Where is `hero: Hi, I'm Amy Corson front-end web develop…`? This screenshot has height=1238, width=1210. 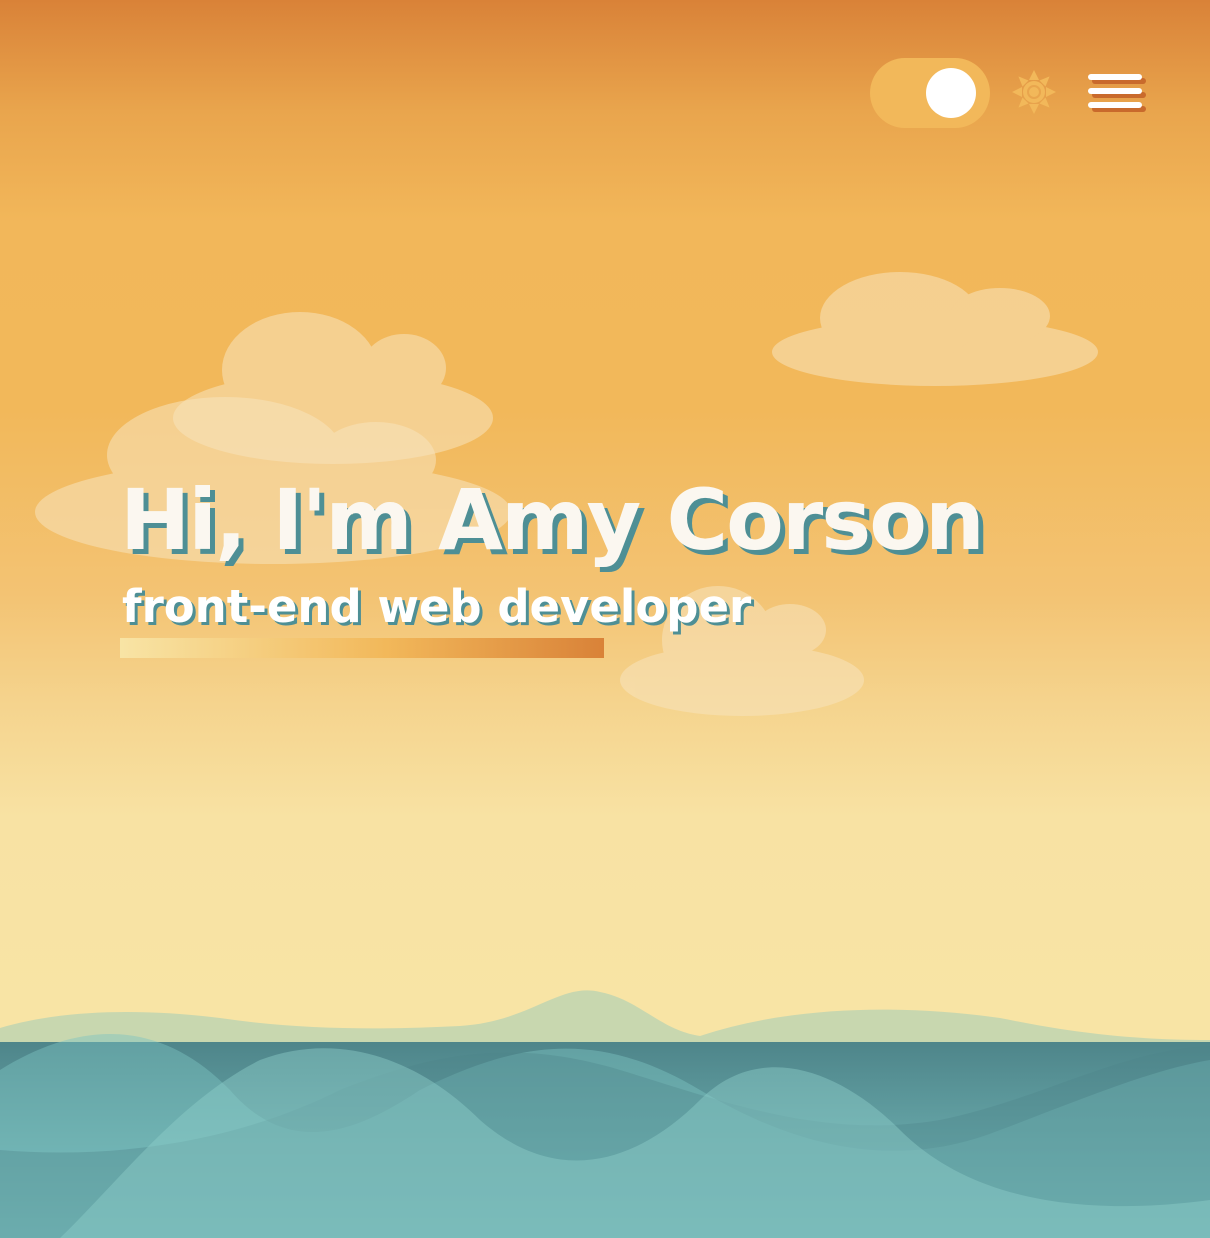 hero: Hi, I'm Amy Corson front-end web develop… is located at coordinates (570, 563).